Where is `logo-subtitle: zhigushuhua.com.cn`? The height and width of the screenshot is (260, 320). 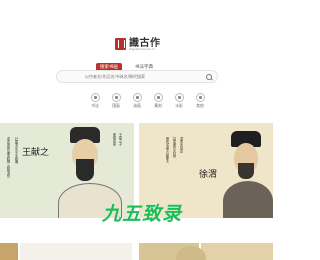 logo-subtitle: zhigushuhua.com.cn is located at coordinates (142, 49).